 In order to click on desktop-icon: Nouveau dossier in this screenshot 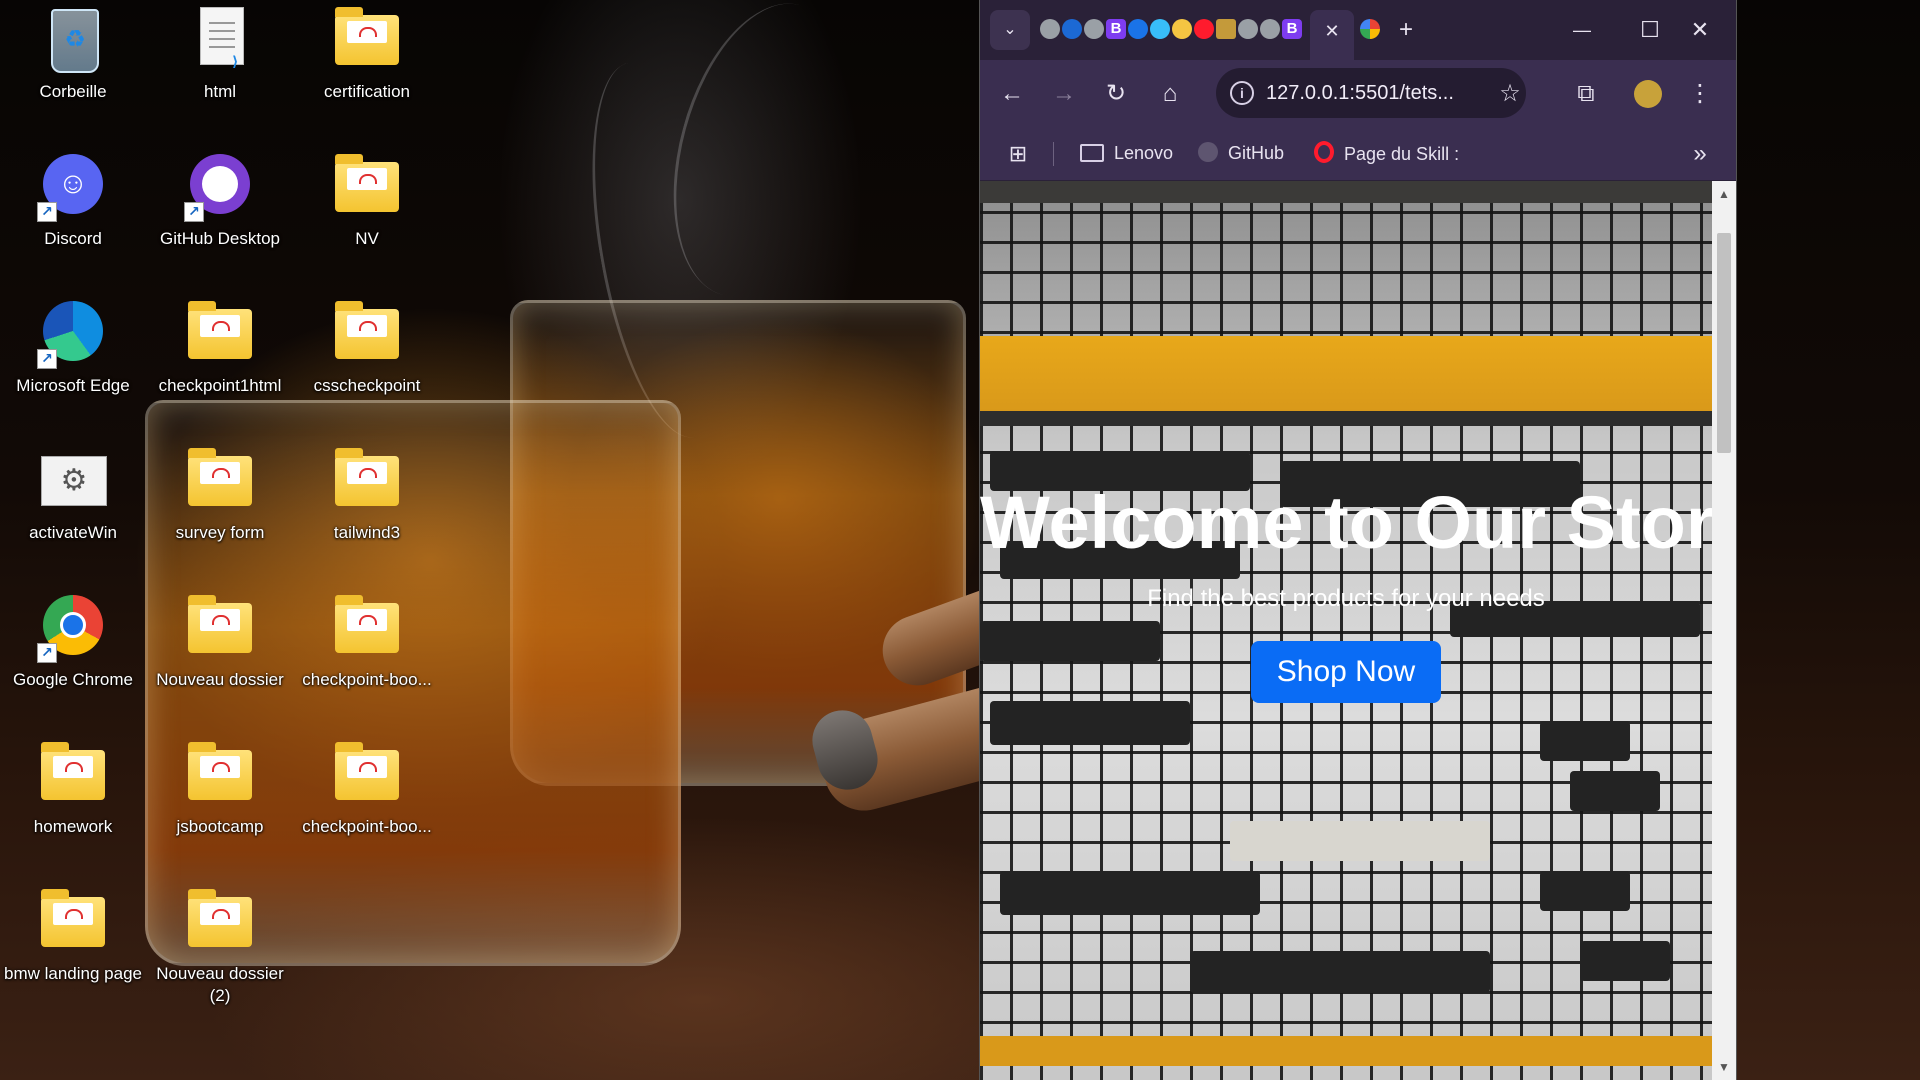, I will do `click(220, 642)`.